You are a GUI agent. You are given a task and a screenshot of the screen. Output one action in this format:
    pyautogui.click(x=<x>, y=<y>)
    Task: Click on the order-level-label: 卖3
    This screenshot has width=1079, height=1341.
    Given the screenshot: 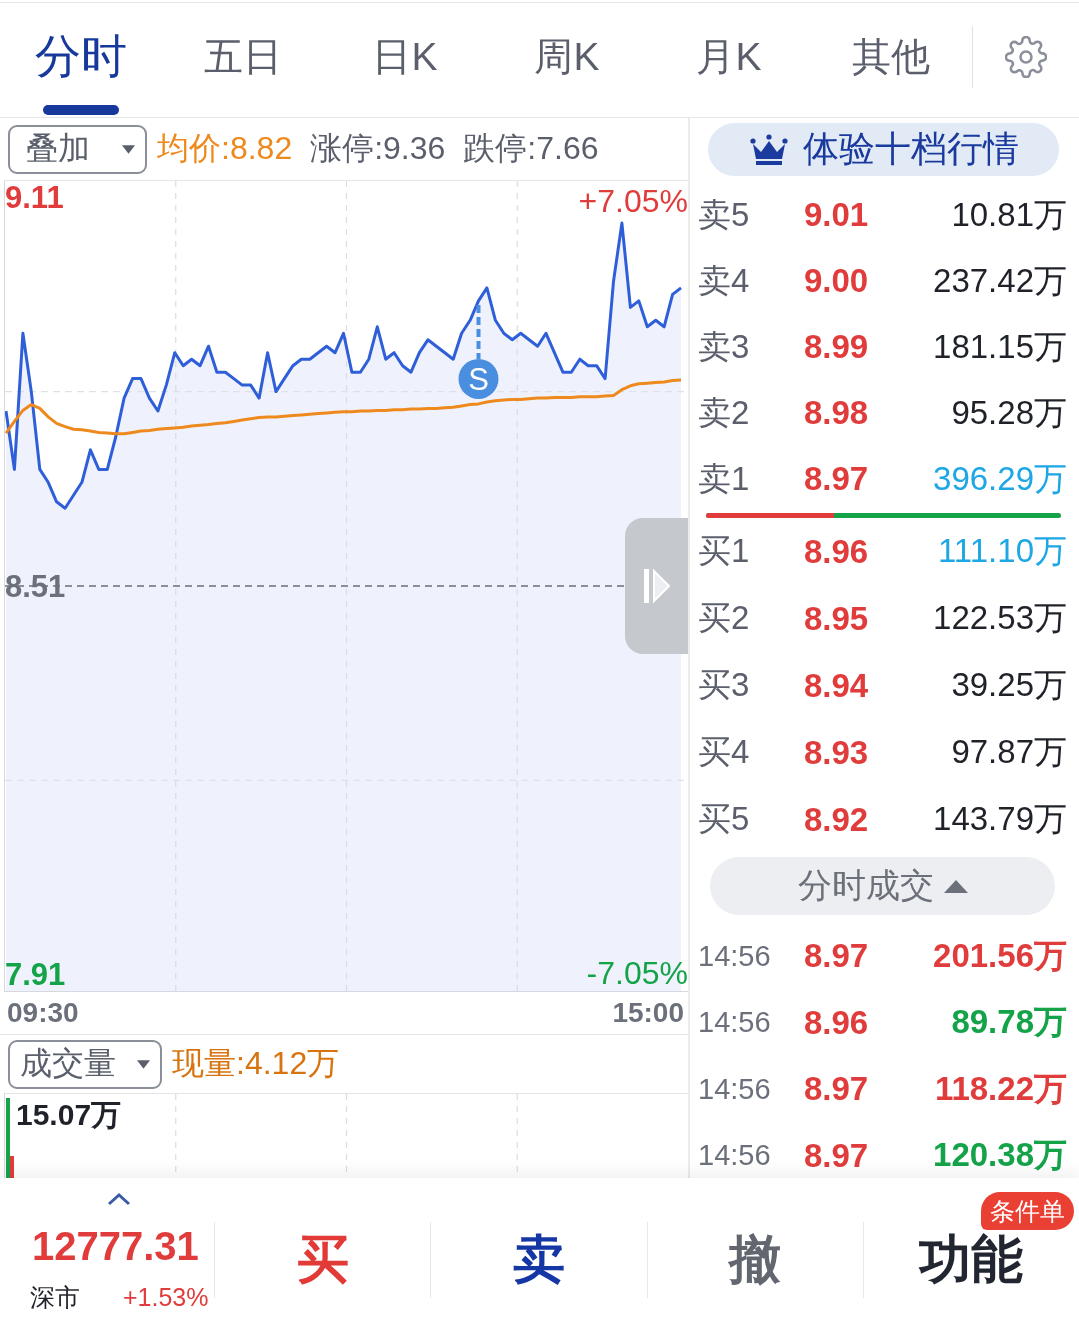 What is the action you would take?
    pyautogui.click(x=724, y=346)
    